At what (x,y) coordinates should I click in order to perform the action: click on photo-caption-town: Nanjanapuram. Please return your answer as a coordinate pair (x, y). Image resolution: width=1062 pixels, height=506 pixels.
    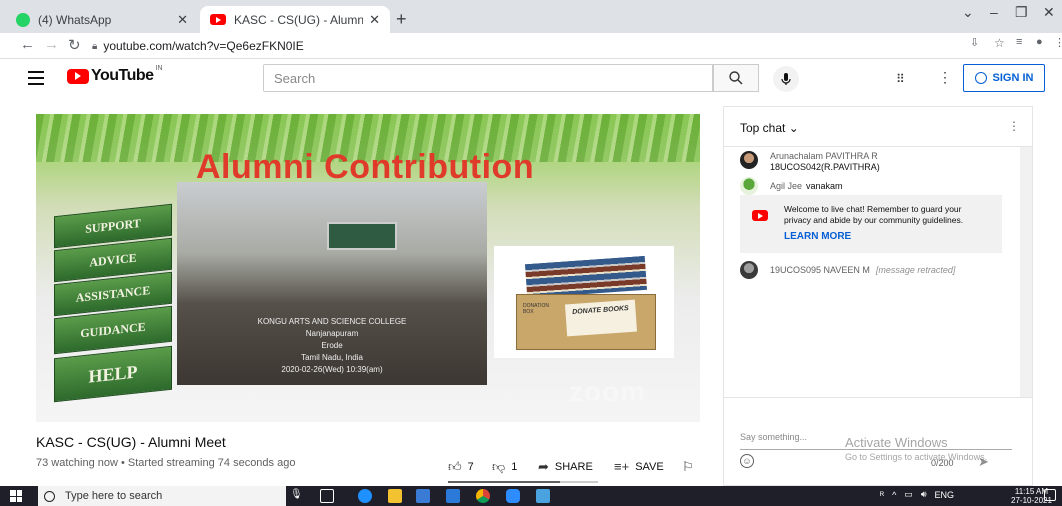
    Looking at the image, I should click on (332, 333).